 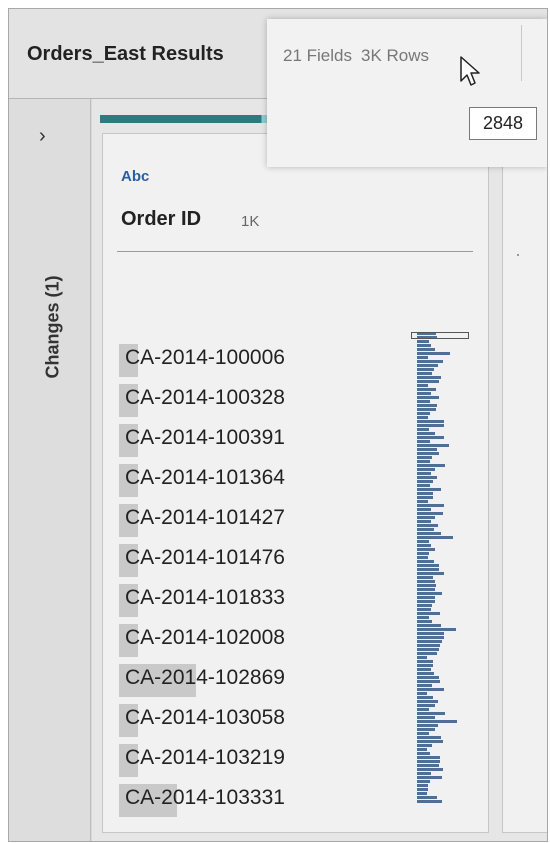 I want to click on value-row: CA-2014-103219, so click(x=219, y=759).